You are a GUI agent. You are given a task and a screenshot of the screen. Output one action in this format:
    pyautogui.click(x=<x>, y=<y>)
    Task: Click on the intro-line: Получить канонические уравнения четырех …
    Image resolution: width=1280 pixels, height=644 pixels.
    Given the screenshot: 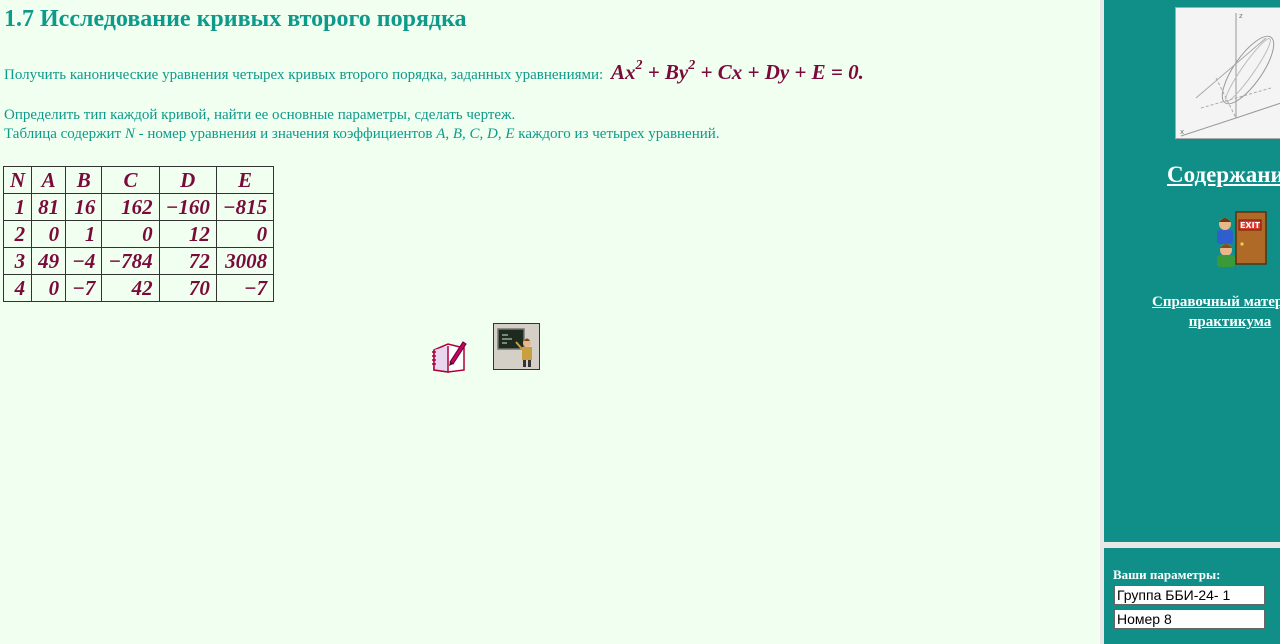 What is the action you would take?
    pyautogui.click(x=434, y=71)
    